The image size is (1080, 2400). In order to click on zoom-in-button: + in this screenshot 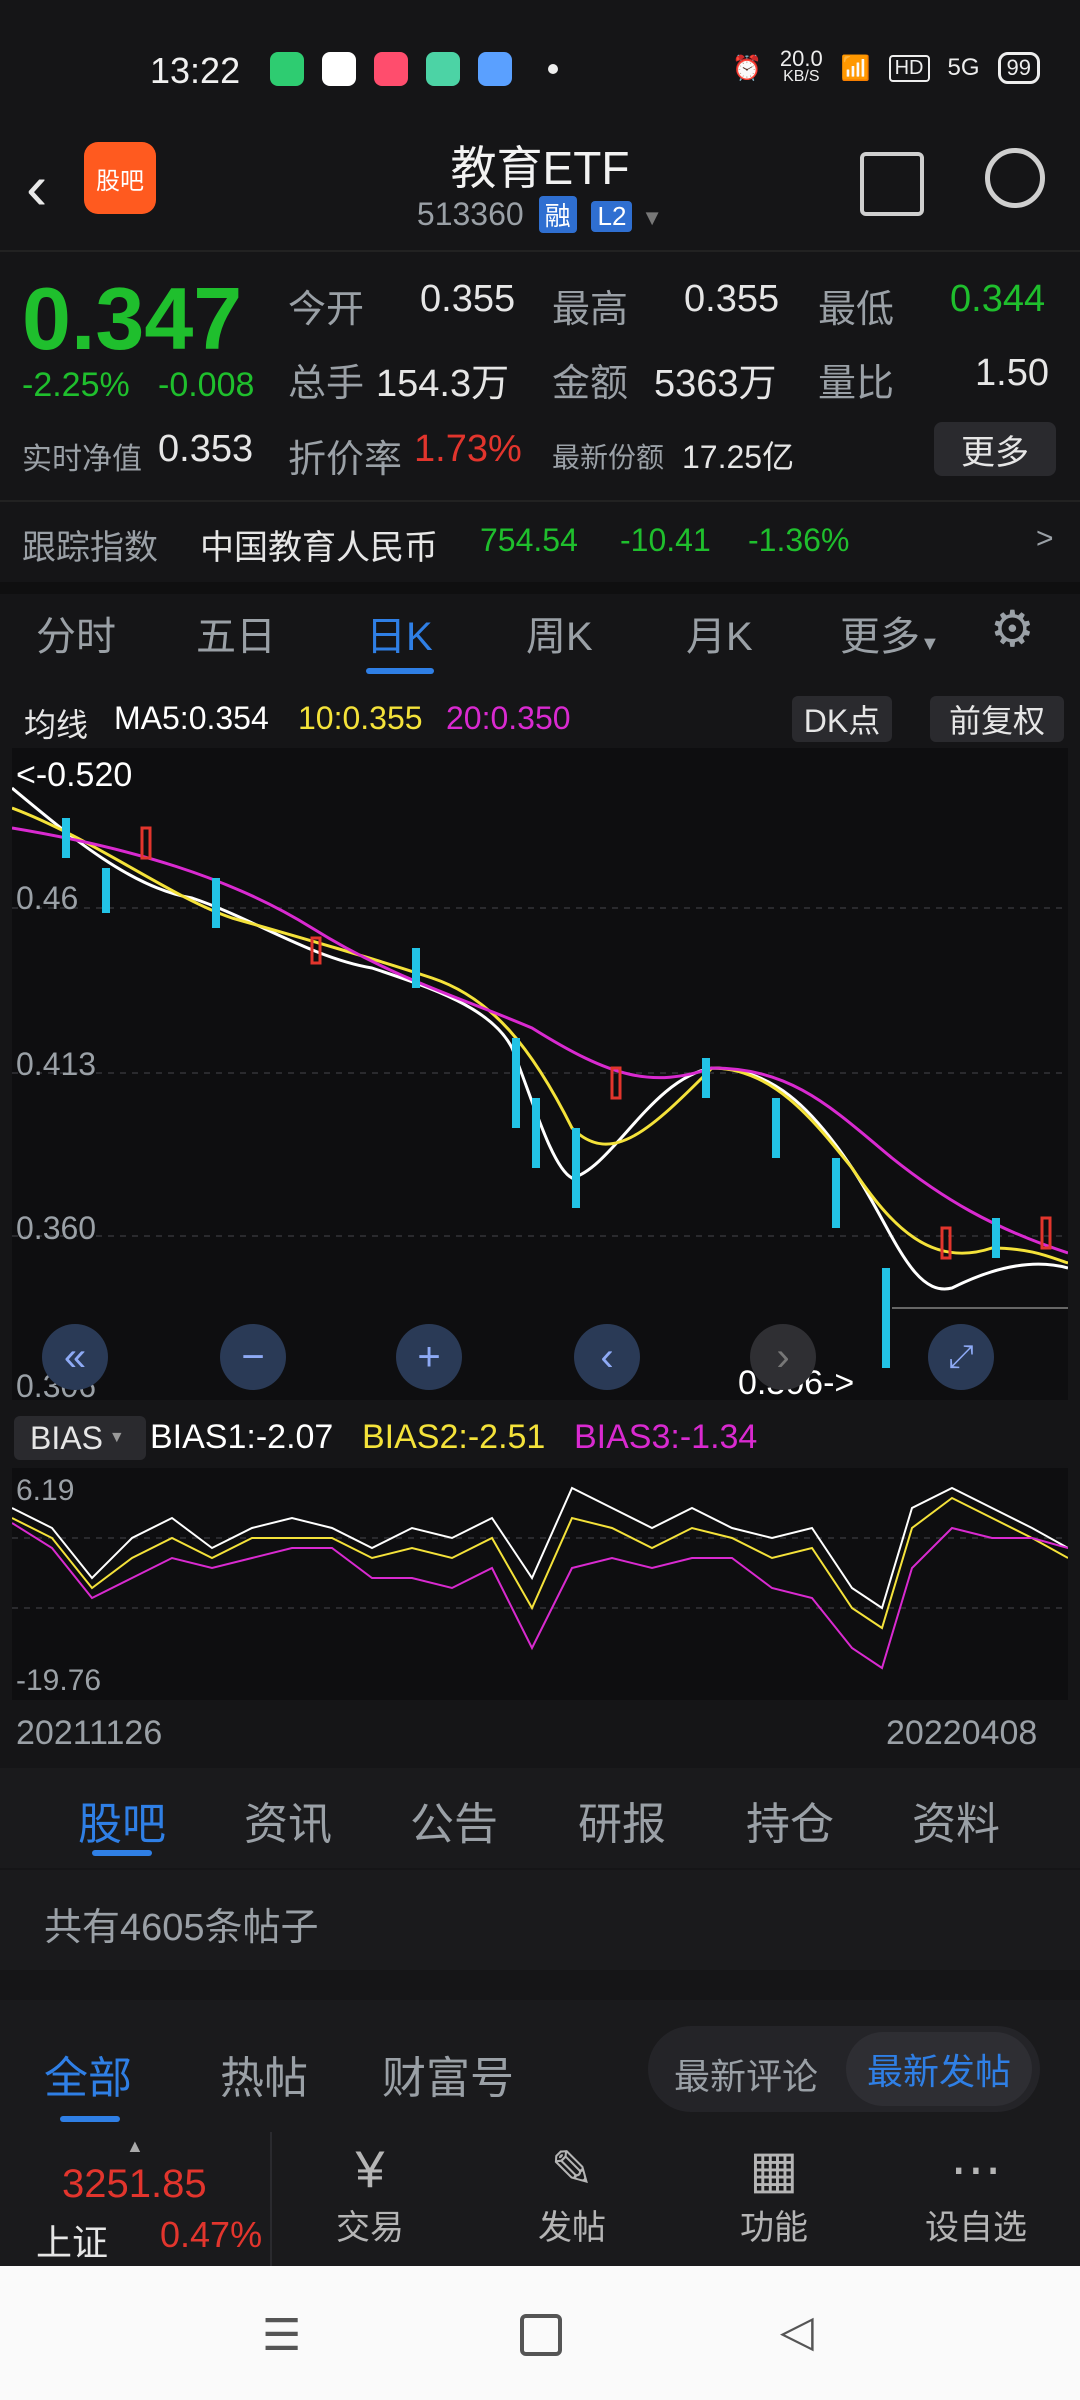, I will do `click(429, 1357)`.